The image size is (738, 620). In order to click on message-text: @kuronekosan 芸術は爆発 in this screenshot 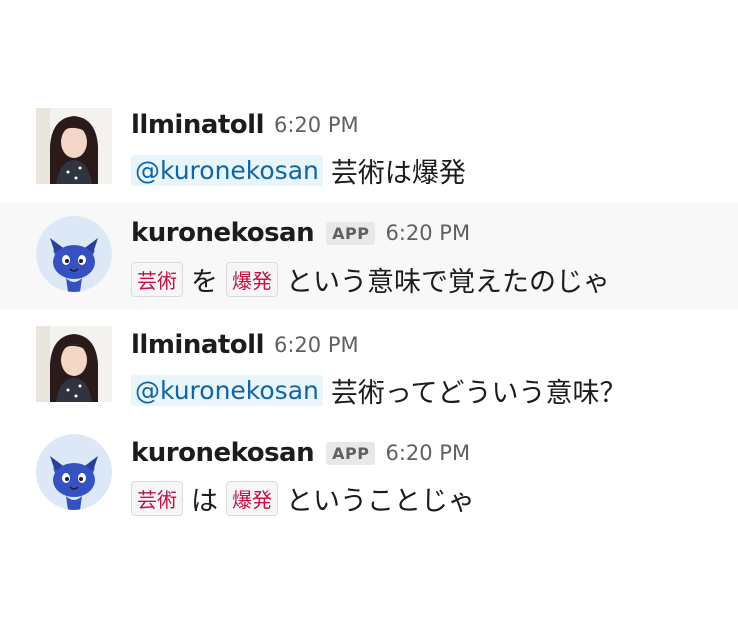, I will do `click(298, 170)`.